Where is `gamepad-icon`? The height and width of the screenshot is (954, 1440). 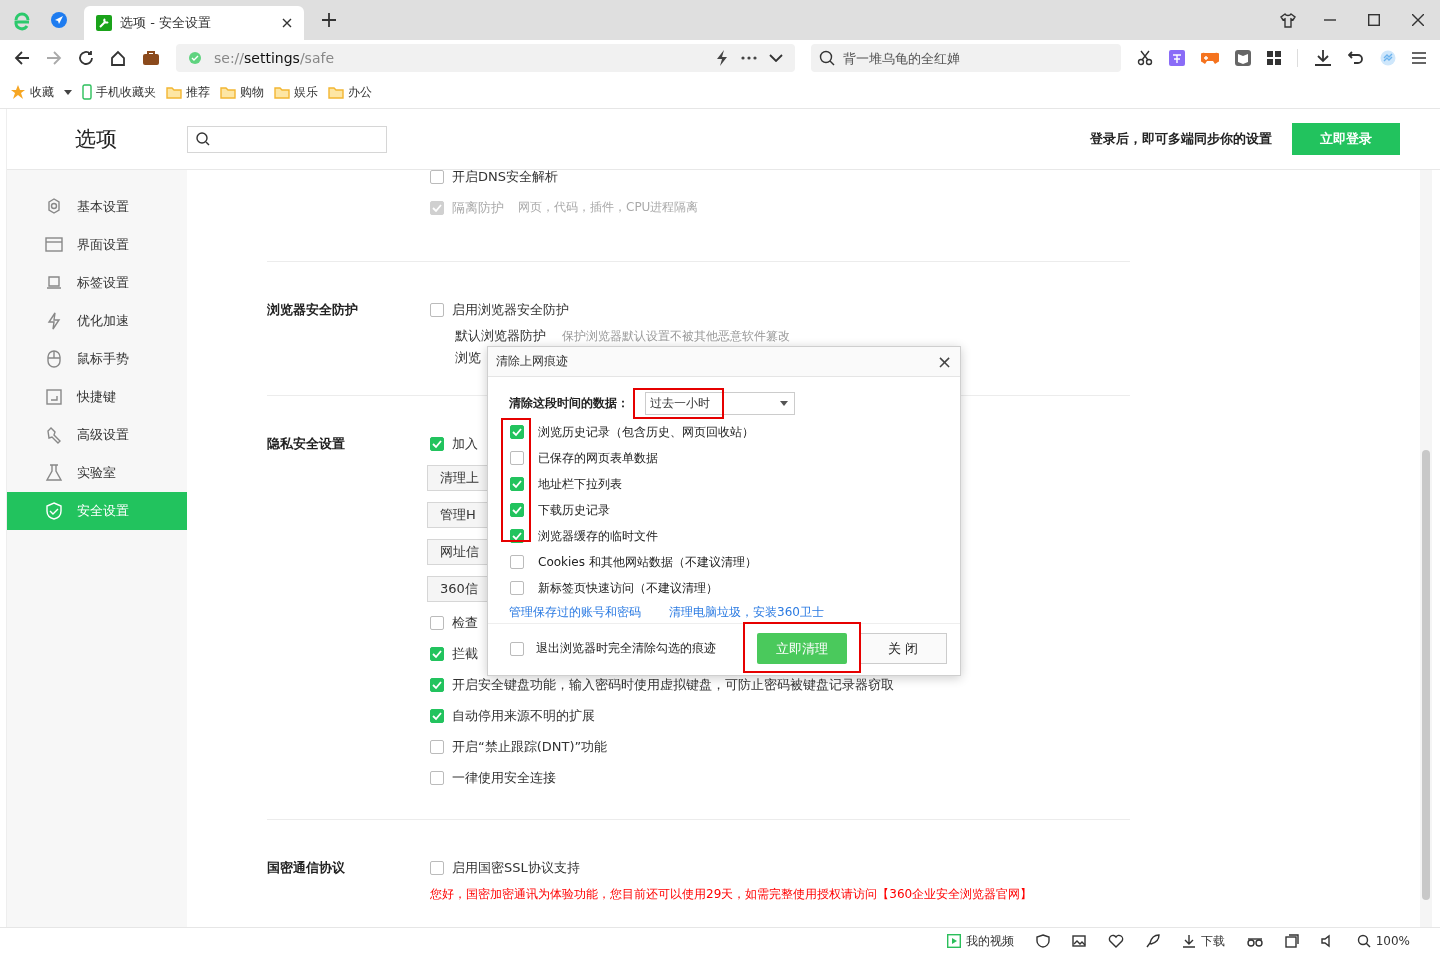
gamepad-icon is located at coordinates (1210, 58).